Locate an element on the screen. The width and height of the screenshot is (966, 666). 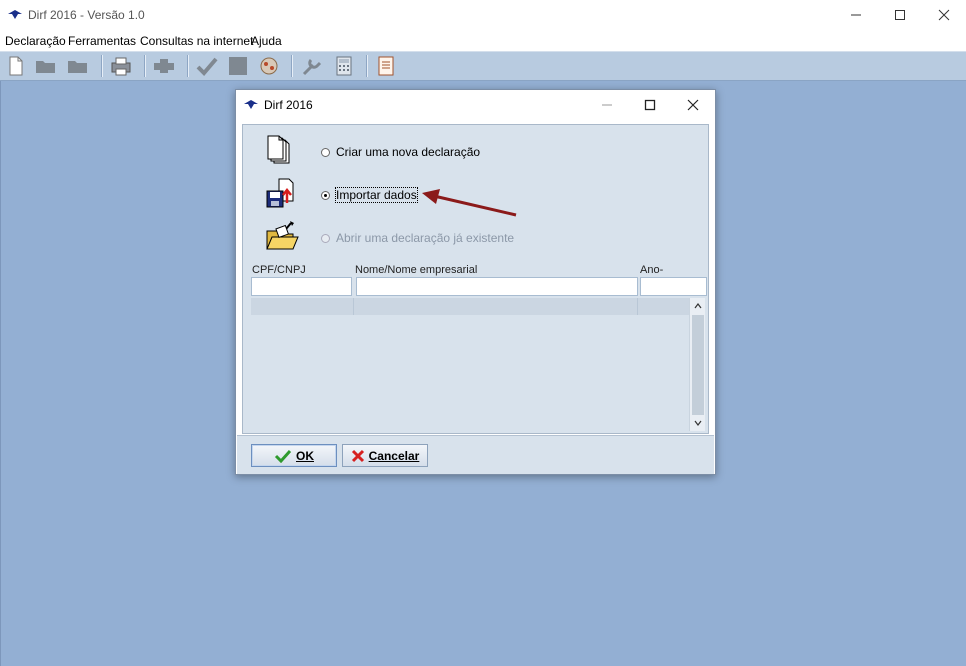
tools-icon is located at coordinates (312, 66).